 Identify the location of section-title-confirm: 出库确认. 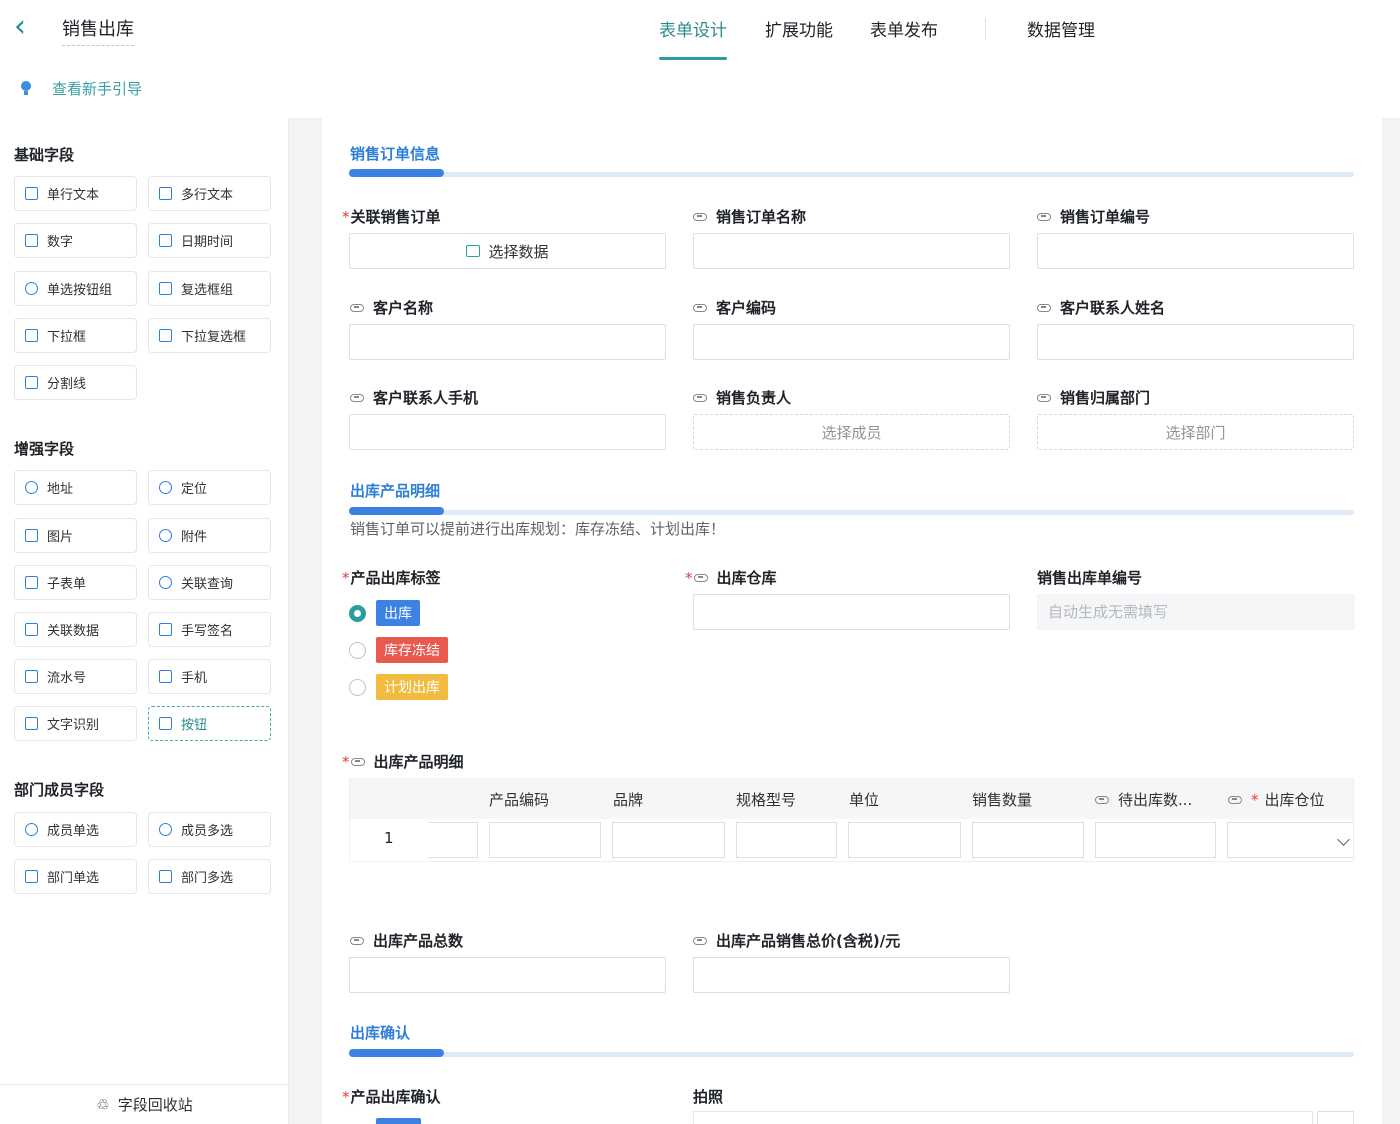
(380, 1033).